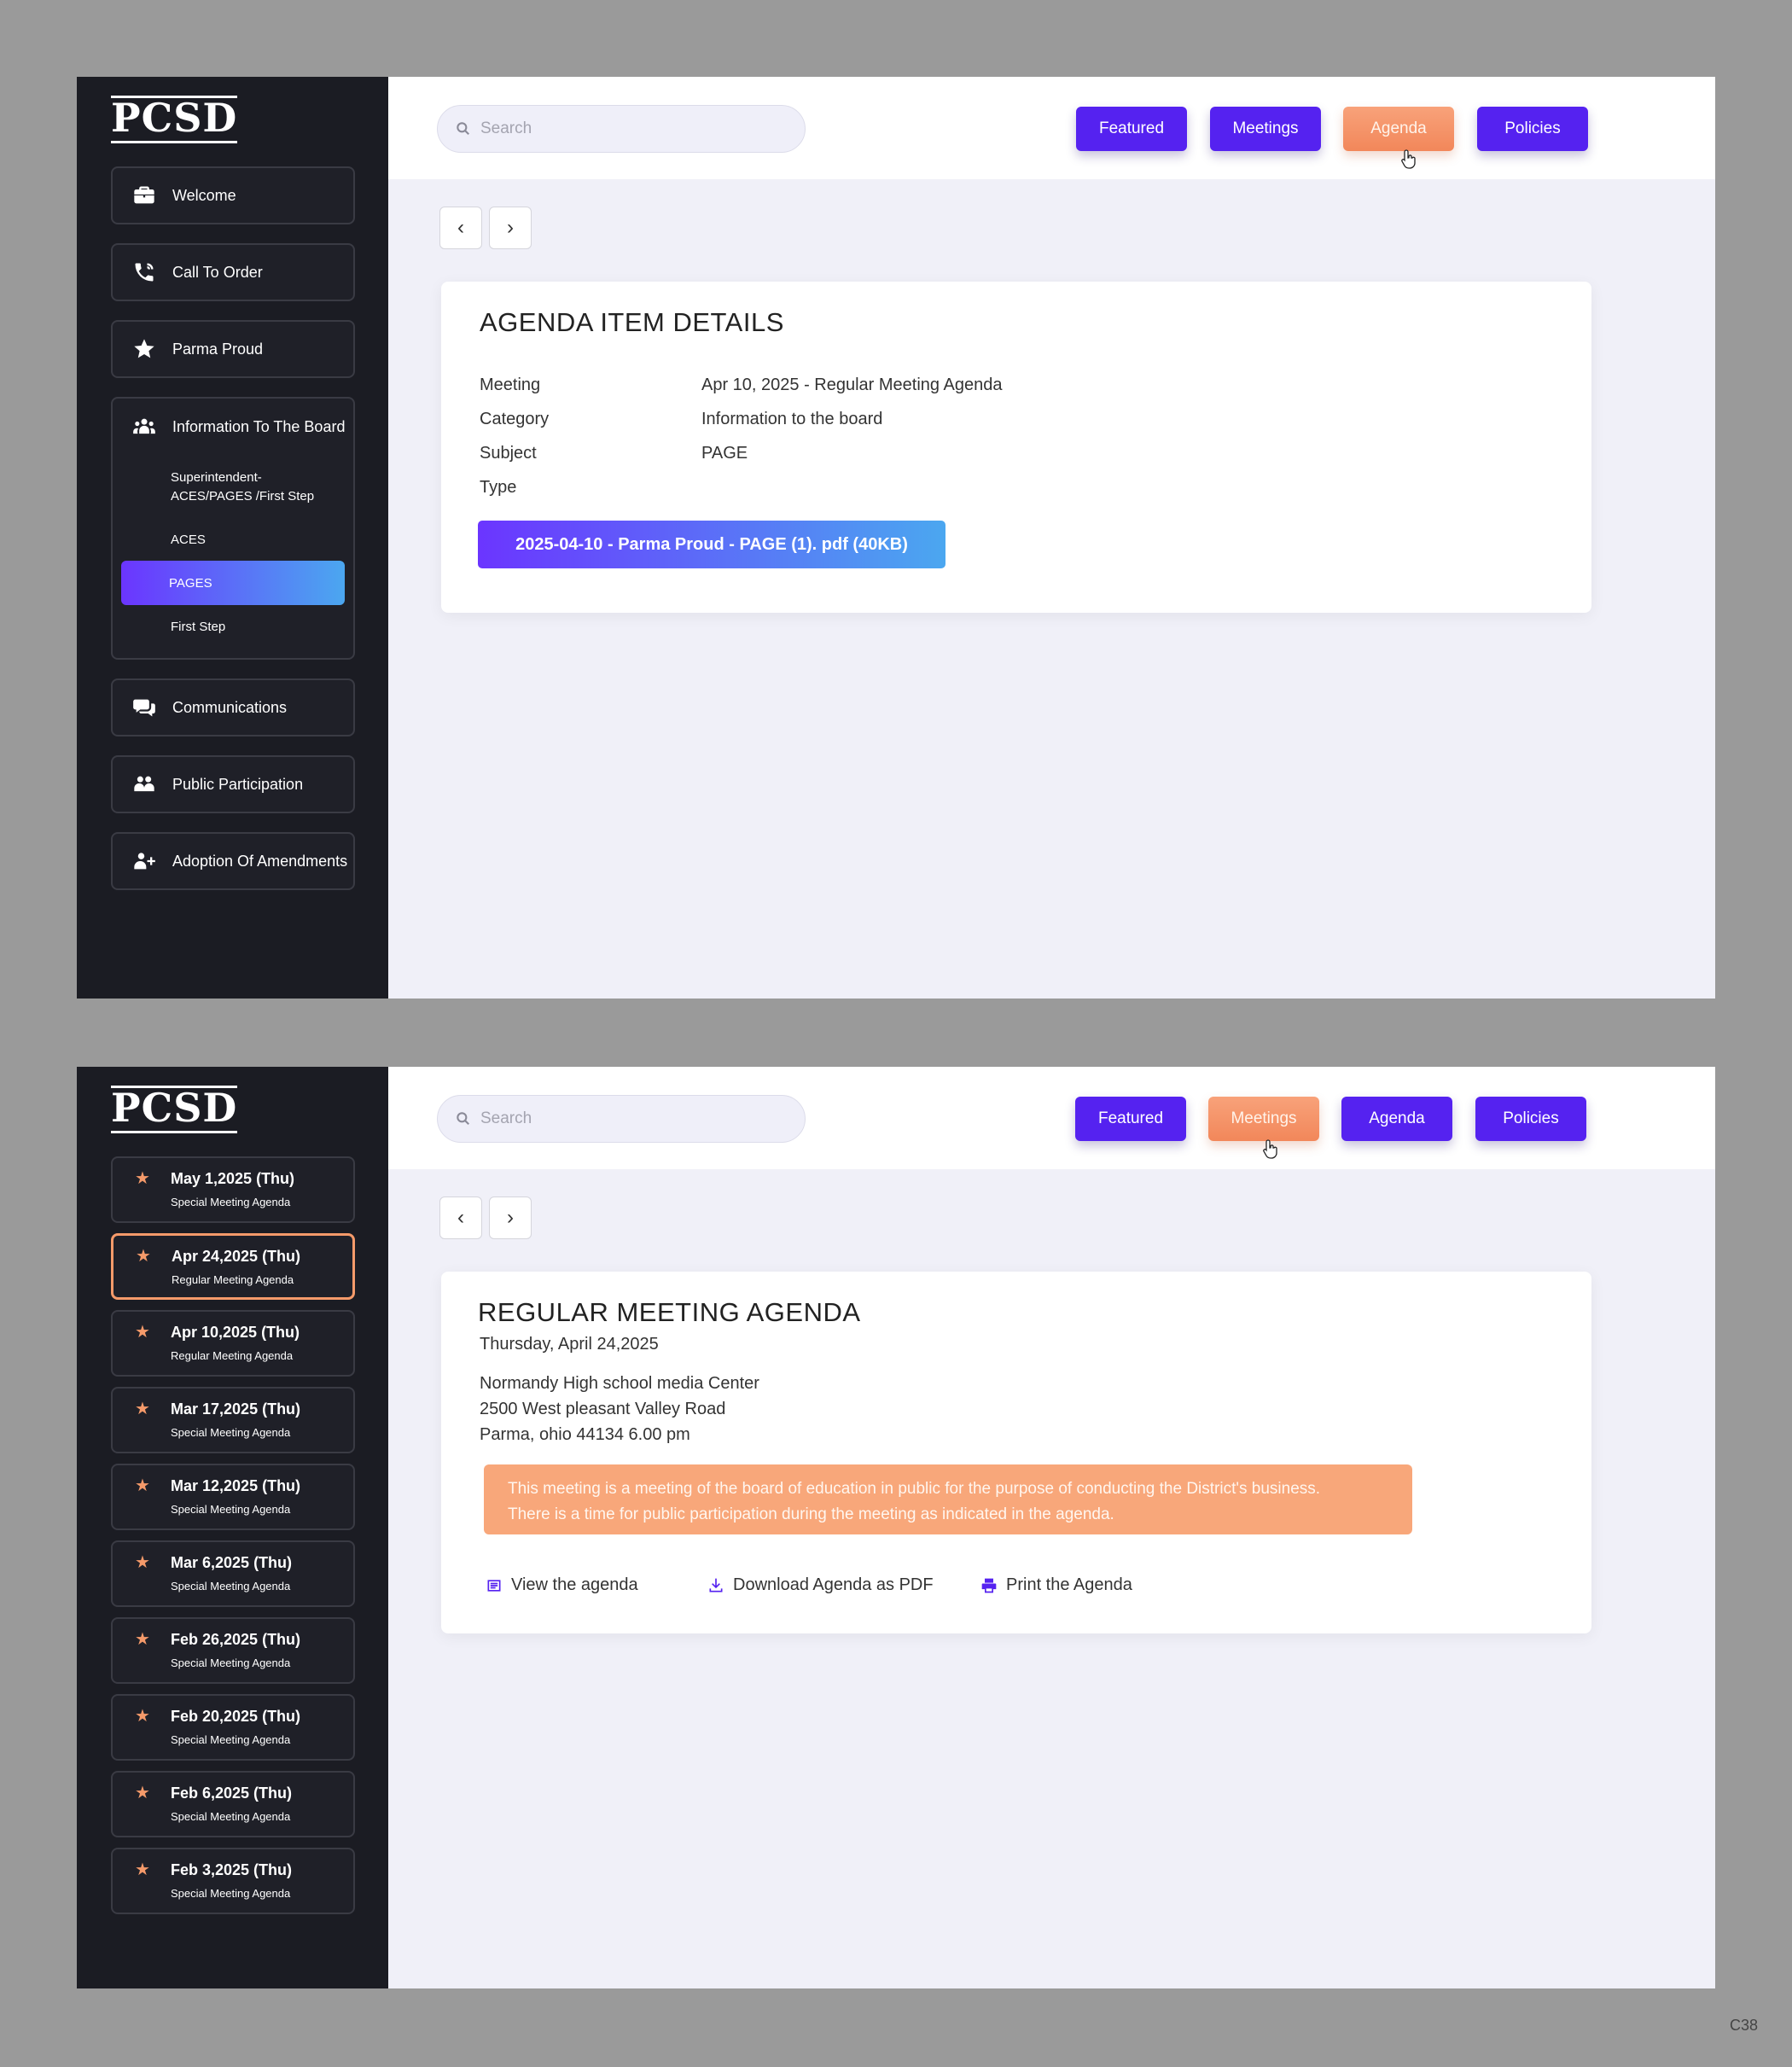  What do you see at coordinates (233, 1178) in the screenshot?
I see `meeting-date: May 1,2025 (Thu)` at bounding box center [233, 1178].